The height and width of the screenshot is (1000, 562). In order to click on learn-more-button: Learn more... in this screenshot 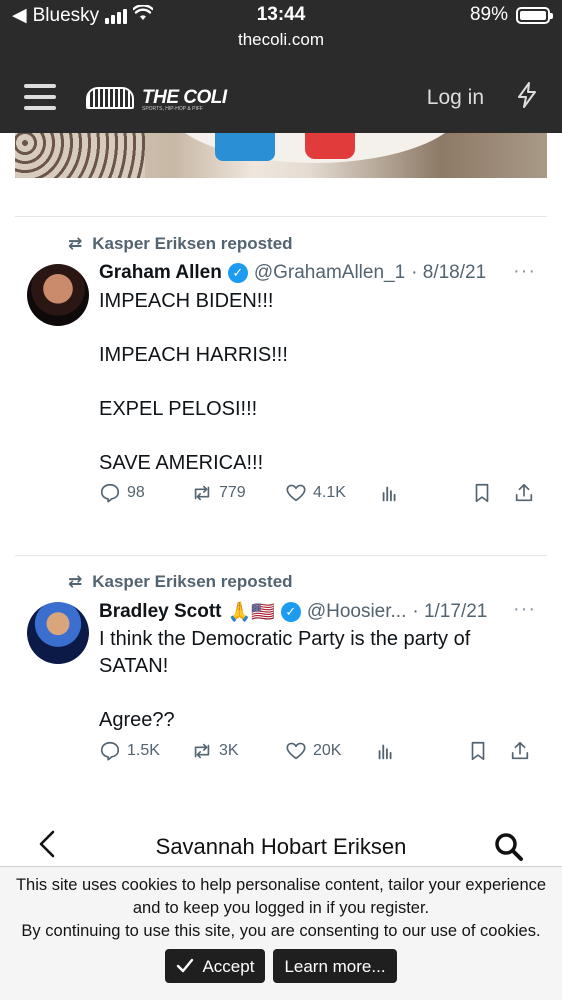, I will do `click(335, 966)`.